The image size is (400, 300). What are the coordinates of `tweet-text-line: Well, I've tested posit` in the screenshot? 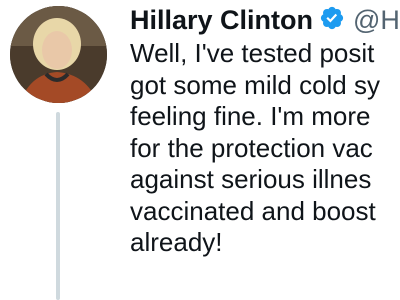 It's located at (252, 53).